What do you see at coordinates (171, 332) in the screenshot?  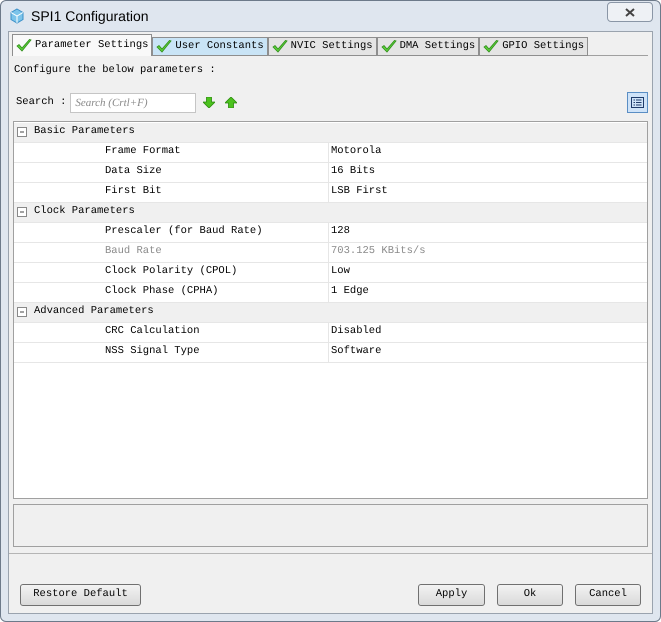 I see `parameter-name: CRC Calculation` at bounding box center [171, 332].